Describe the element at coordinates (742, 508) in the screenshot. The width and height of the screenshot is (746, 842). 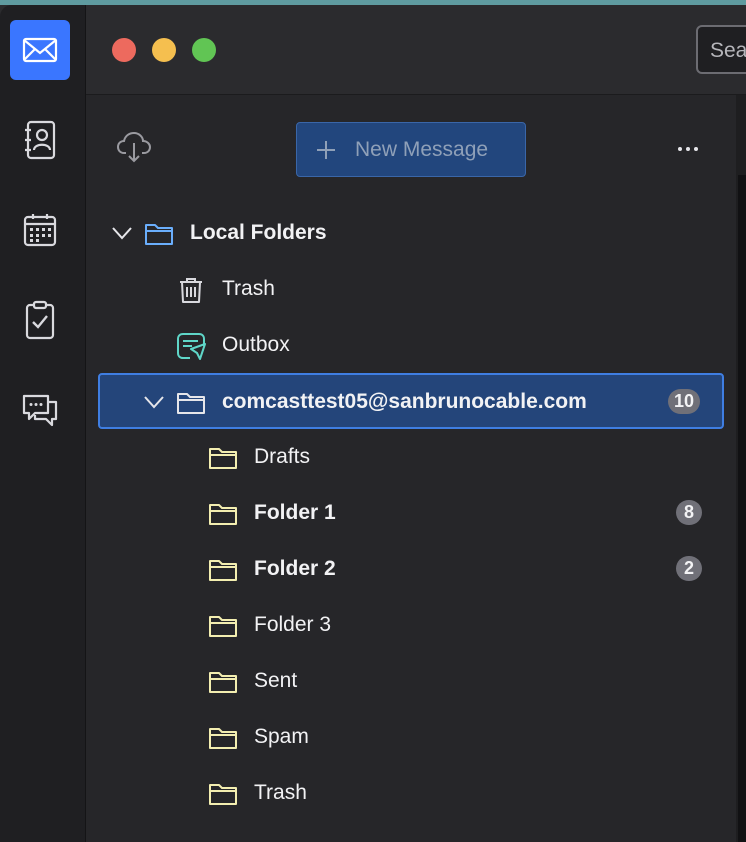
I see `message-list-edge` at that location.